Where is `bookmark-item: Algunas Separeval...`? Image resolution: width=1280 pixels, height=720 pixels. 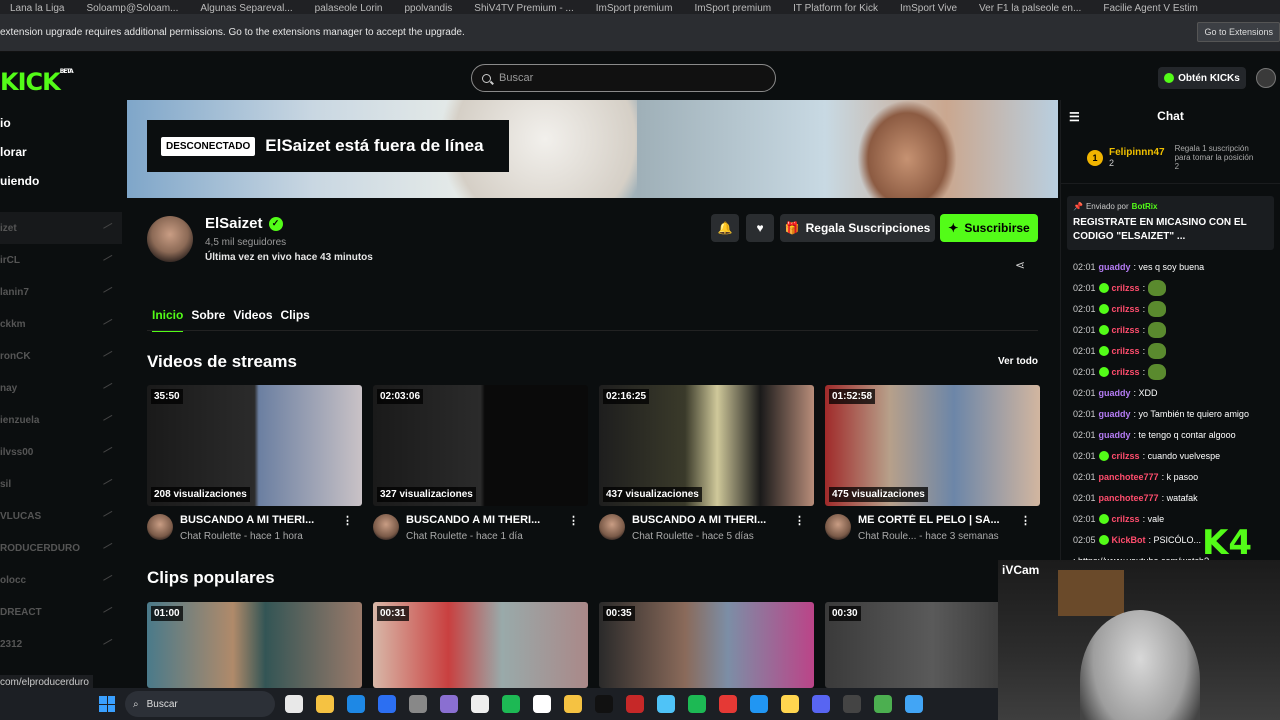 bookmark-item: Algunas Separeval... is located at coordinates (246, 9).